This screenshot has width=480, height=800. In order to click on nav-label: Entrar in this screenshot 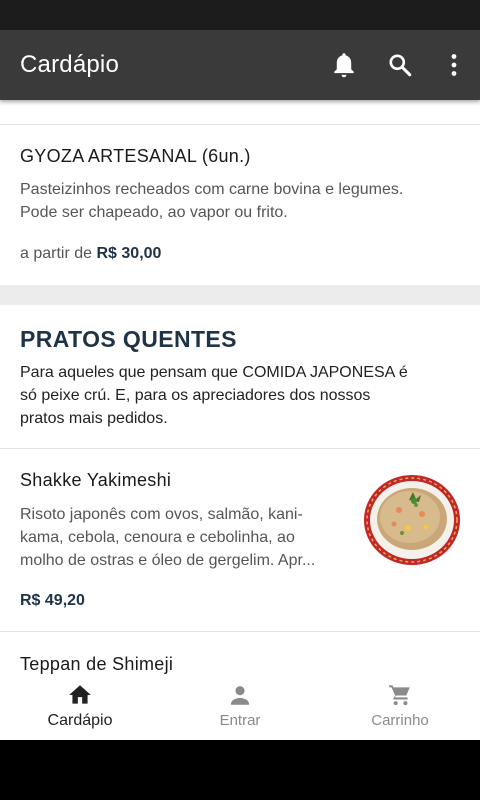, I will do `click(240, 720)`.